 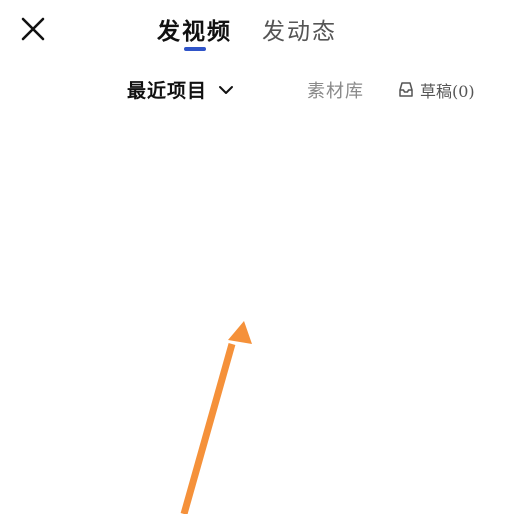 I want to click on recent-projects-dropdown: 最近项目, so click(x=181, y=89).